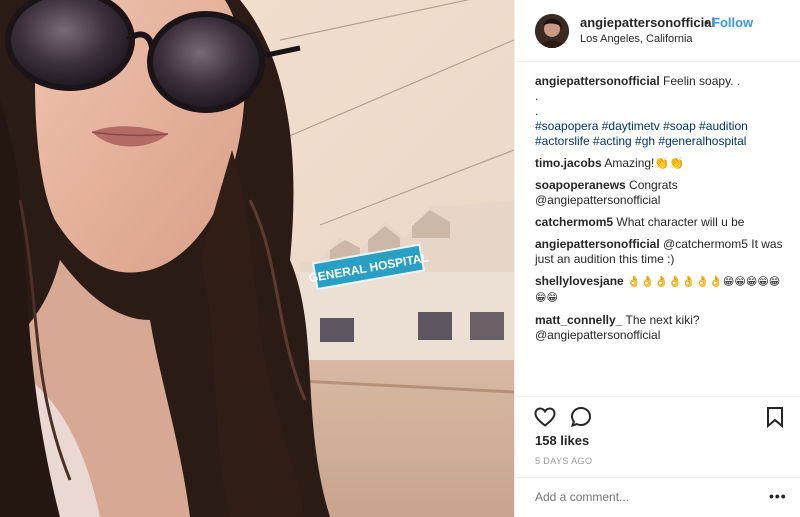  Describe the element at coordinates (579, 281) in the screenshot. I see `comment-username: shellylovesjane` at that location.